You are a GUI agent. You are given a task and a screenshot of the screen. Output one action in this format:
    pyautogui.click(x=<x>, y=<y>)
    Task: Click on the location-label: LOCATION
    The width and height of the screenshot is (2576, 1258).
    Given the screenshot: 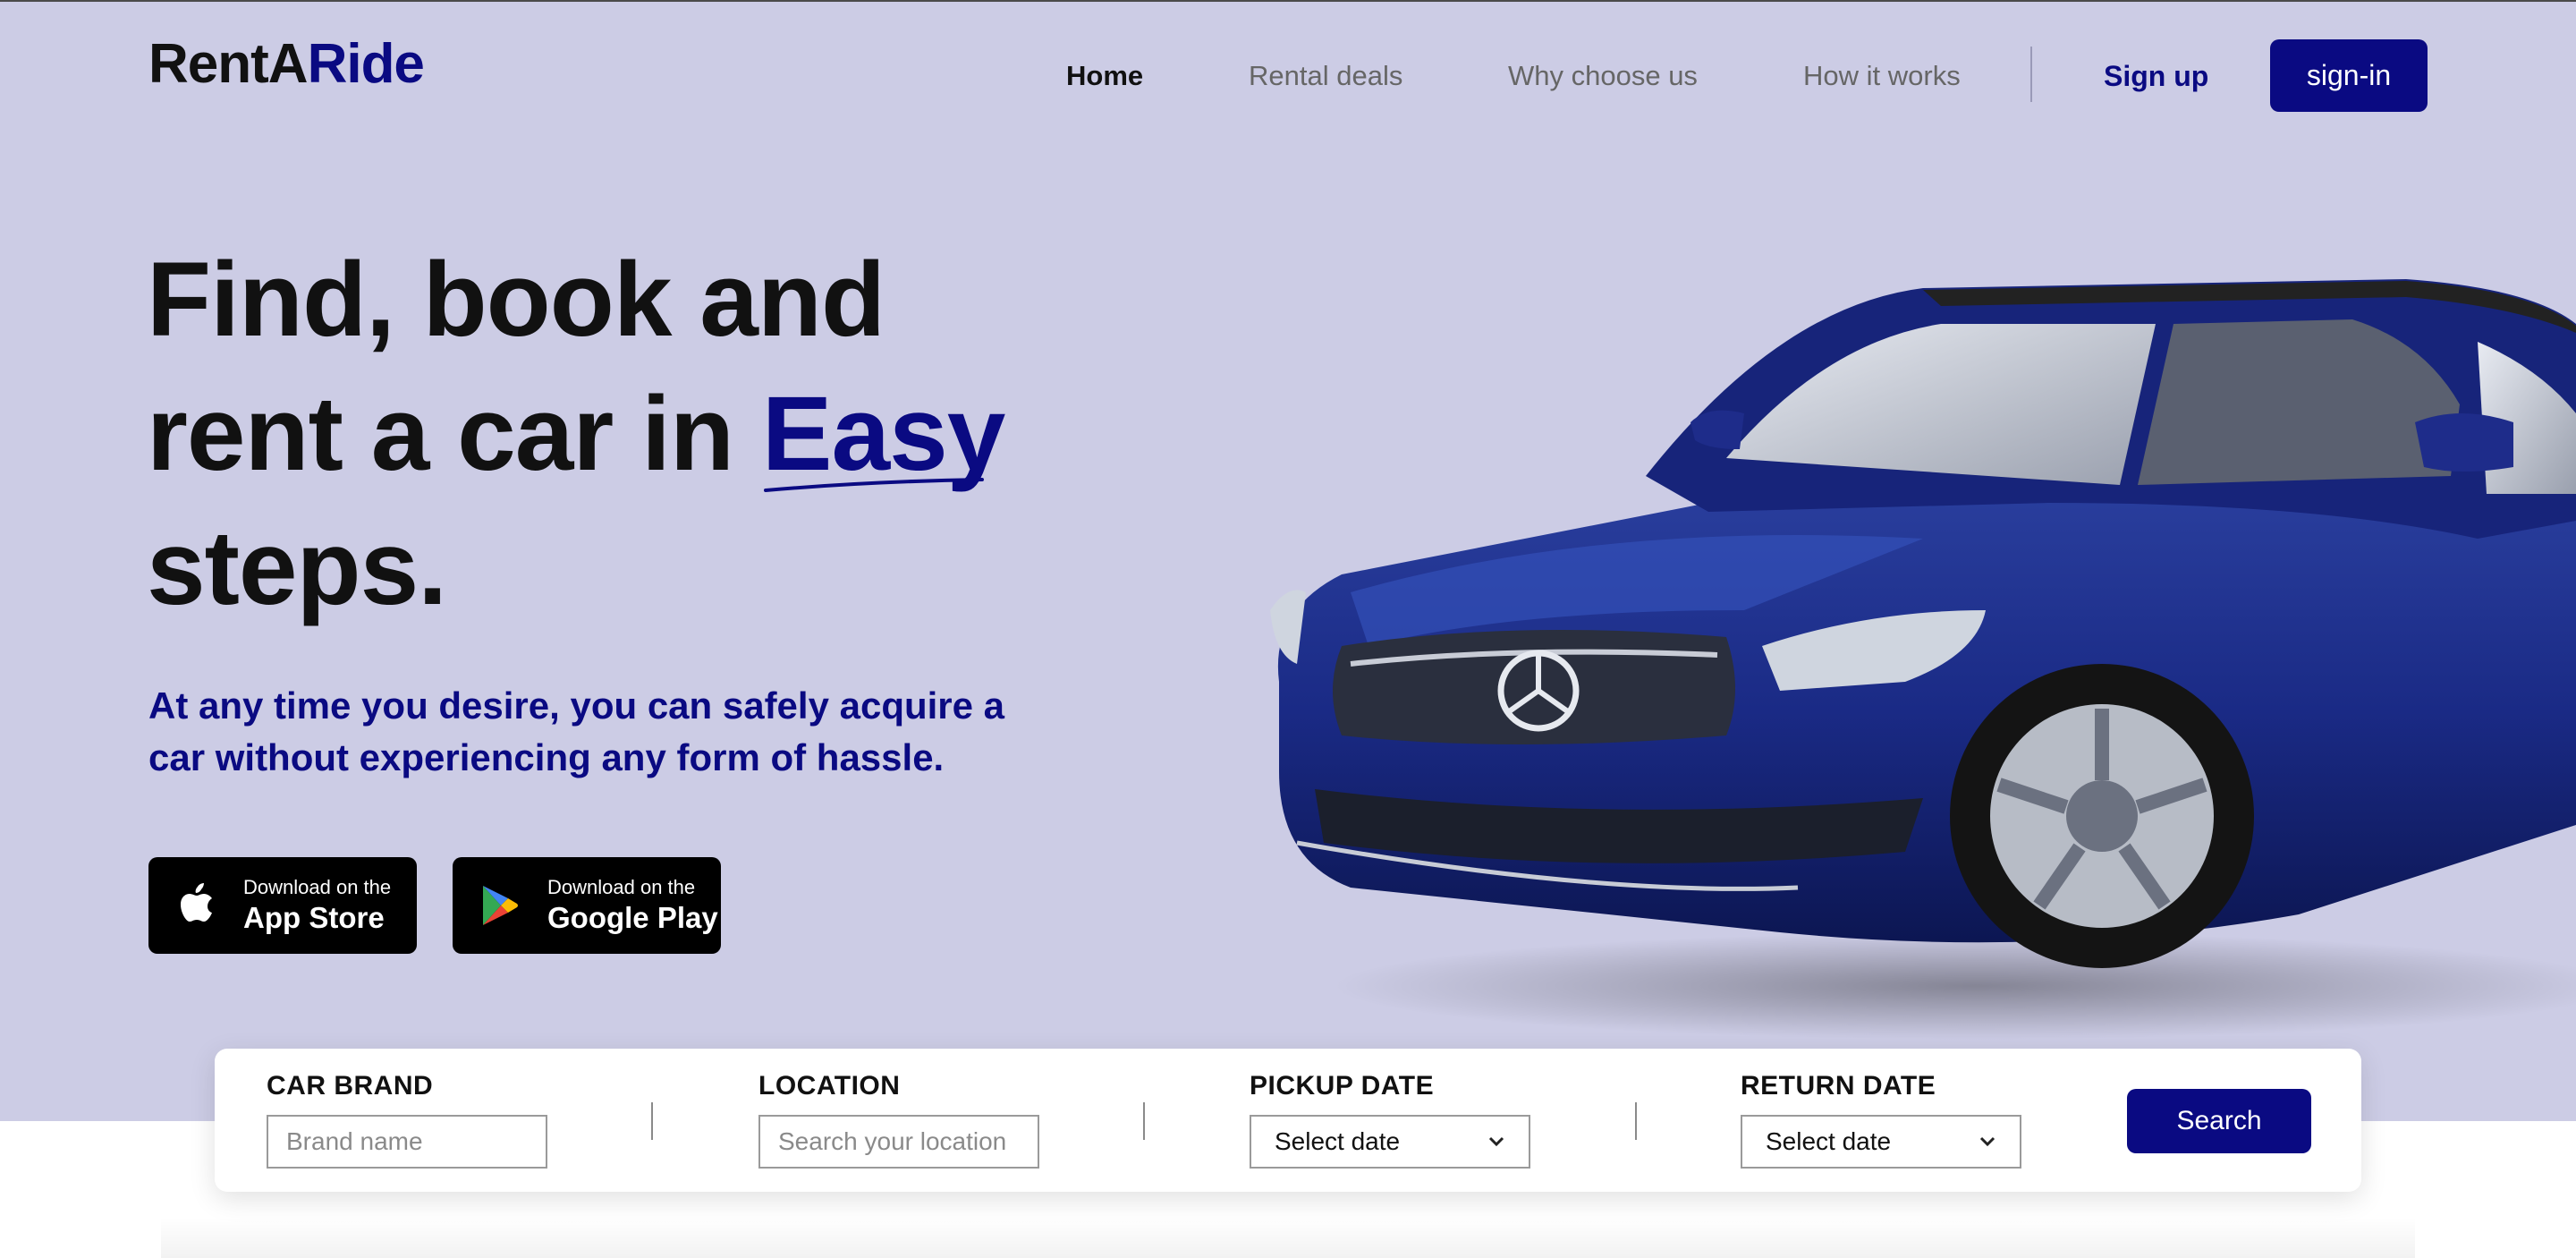 What is the action you would take?
    pyautogui.click(x=829, y=1086)
    